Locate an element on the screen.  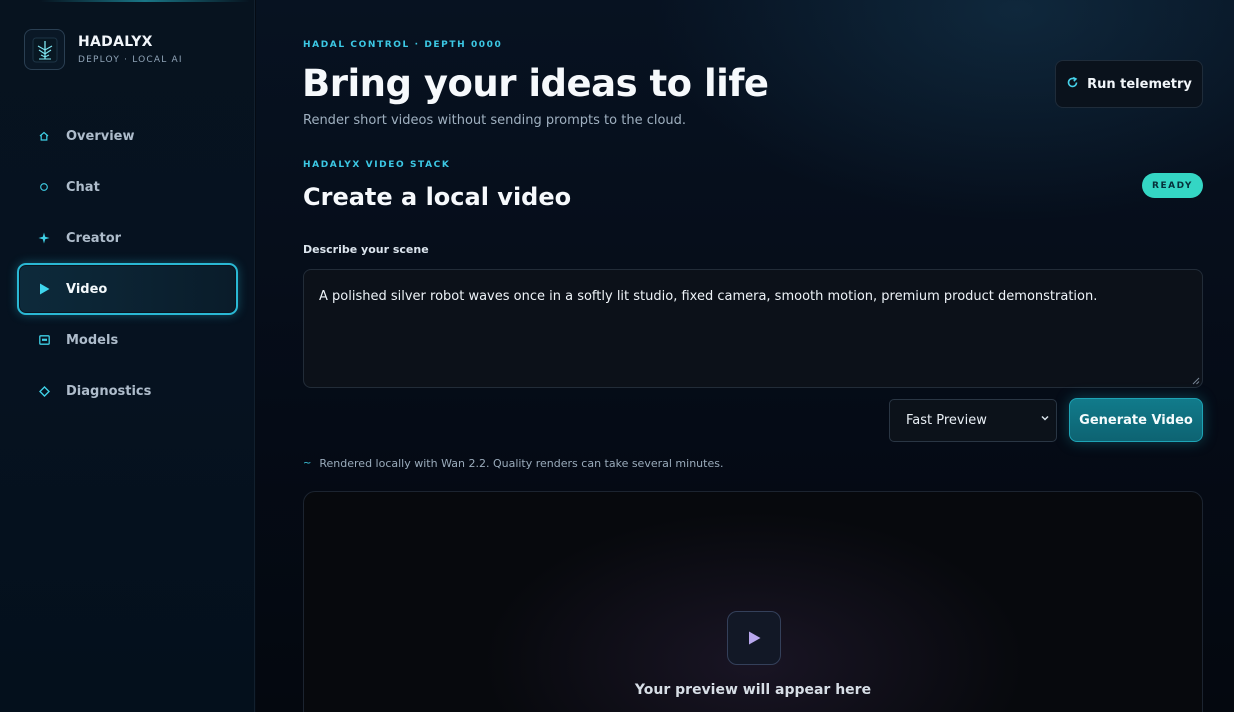
page-title: Bring your ideas to life is located at coordinates (535, 83).